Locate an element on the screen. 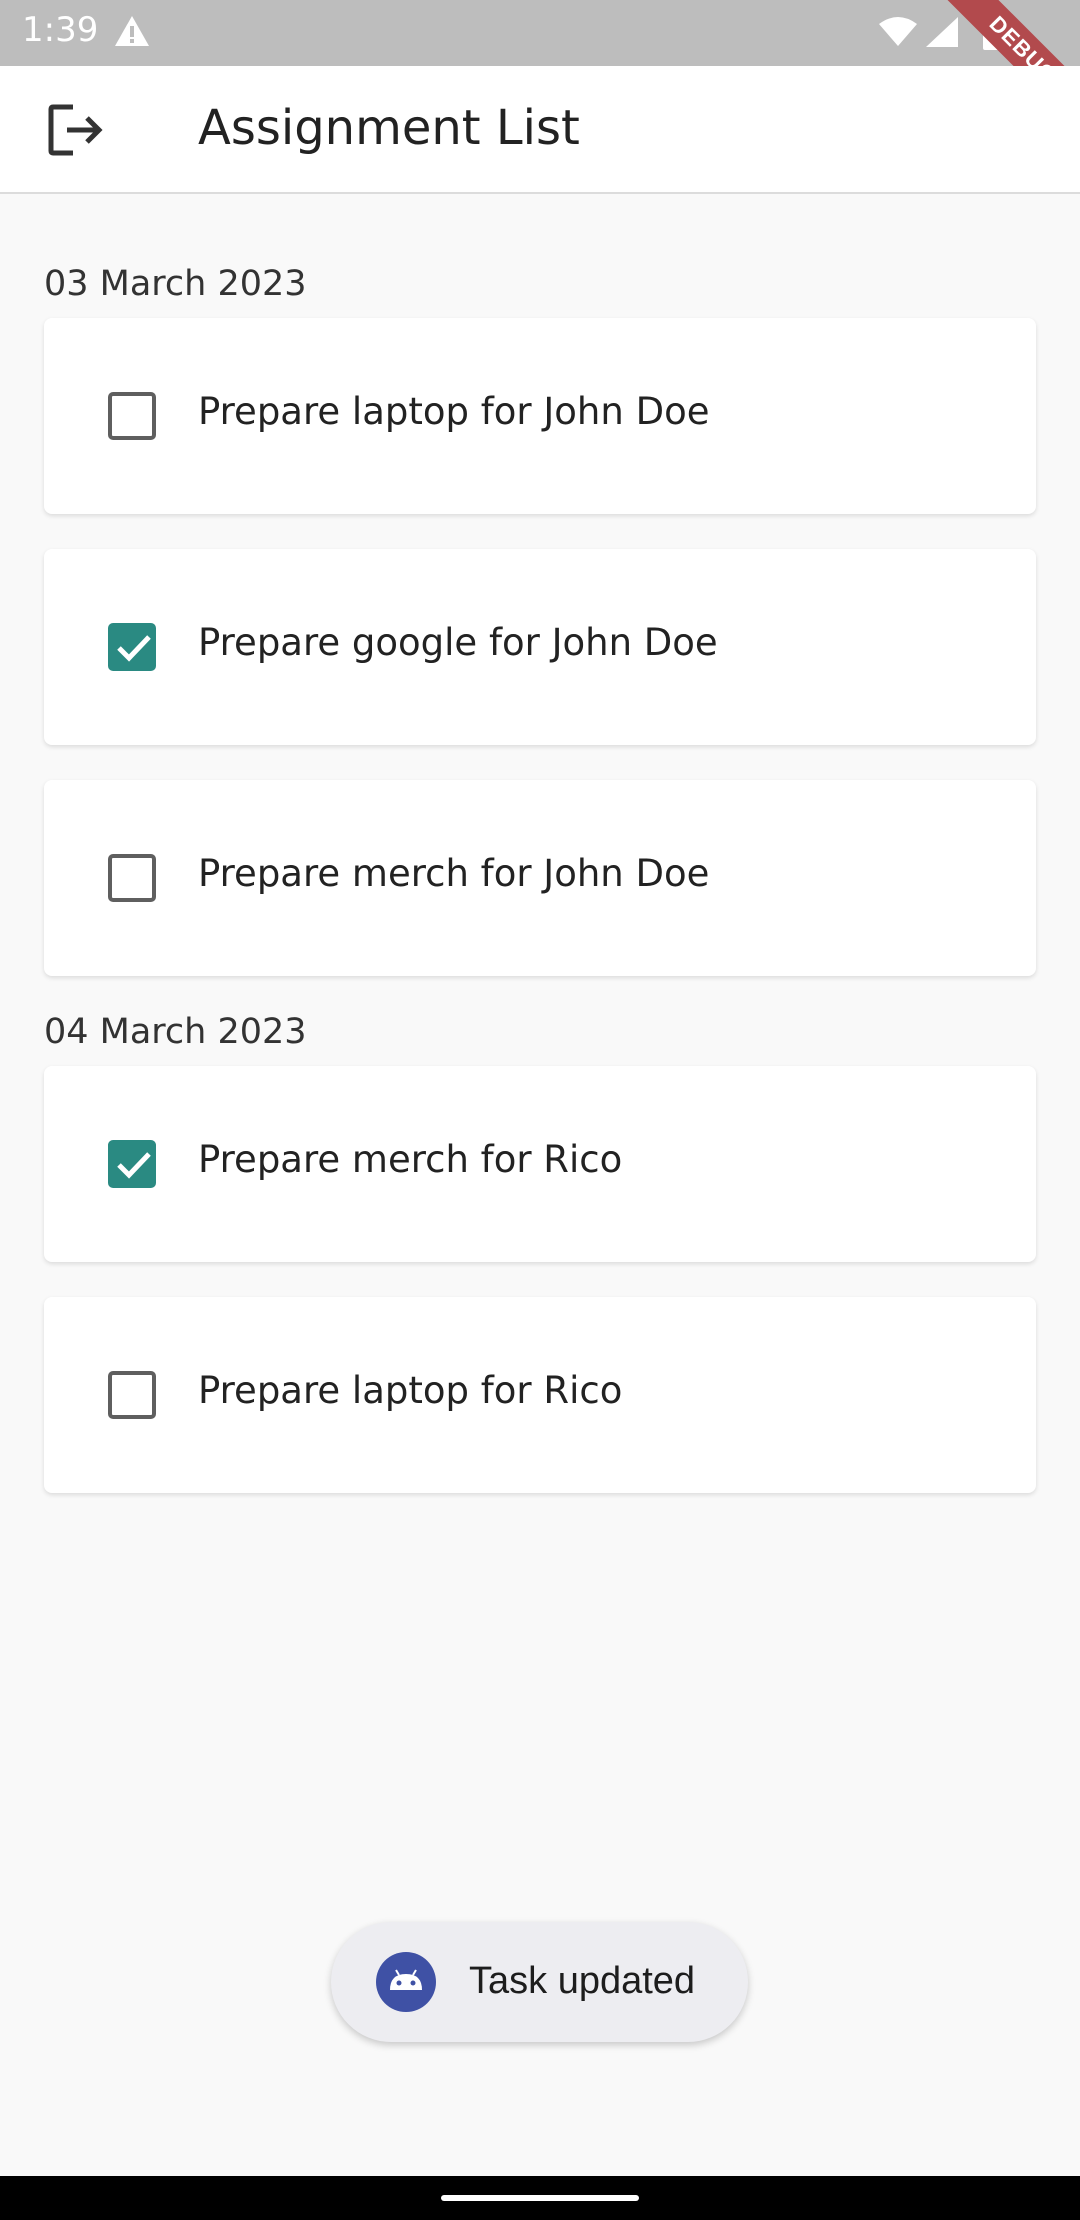 The image size is (1080, 2220). task-label: Prepare google for John Doe is located at coordinates (458, 642).